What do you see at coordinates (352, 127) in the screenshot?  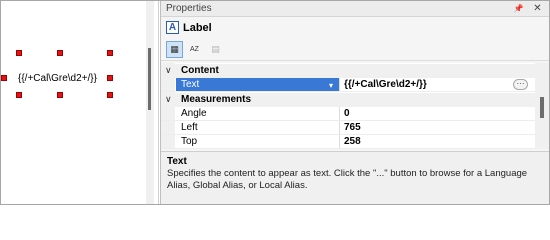 I see `property-value-left: 765` at bounding box center [352, 127].